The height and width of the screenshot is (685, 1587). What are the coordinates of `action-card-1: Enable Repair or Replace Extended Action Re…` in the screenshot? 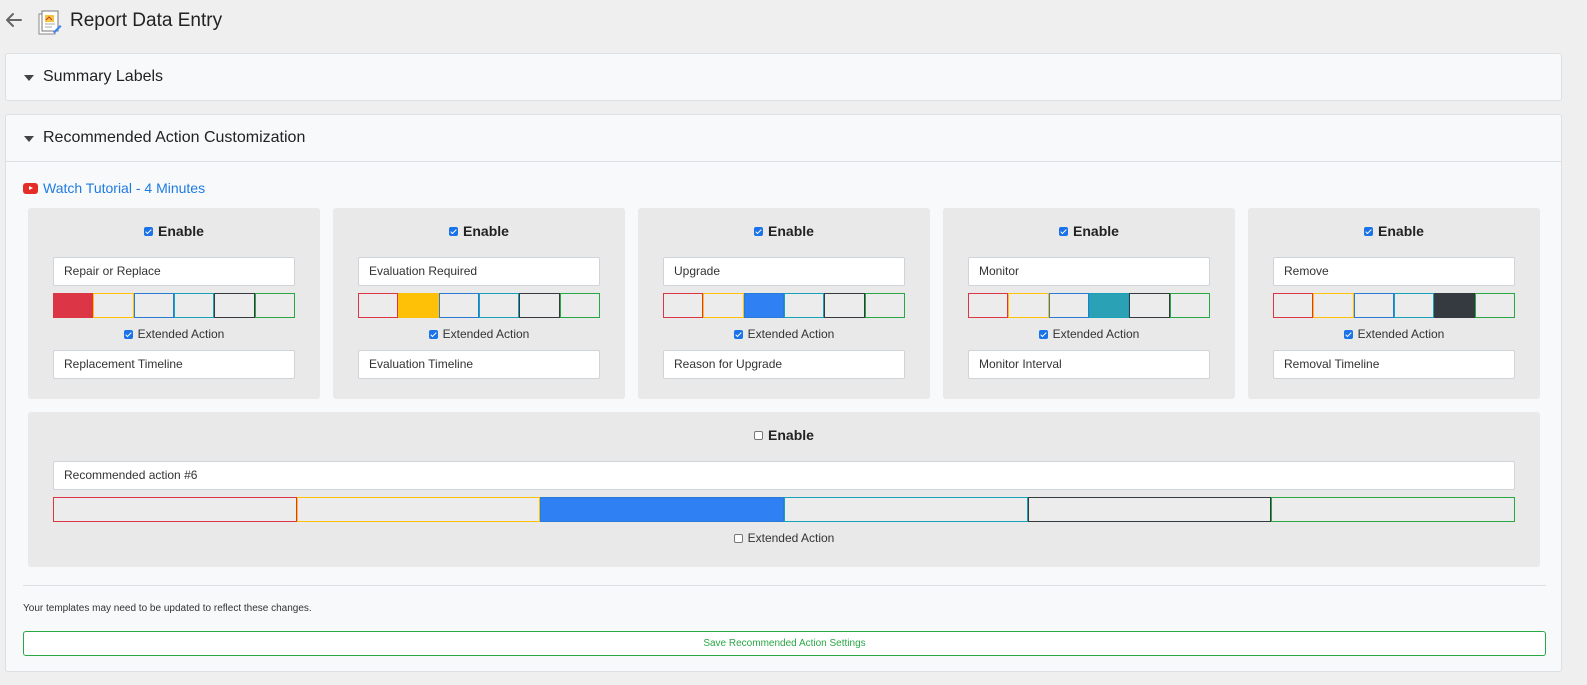 It's located at (174, 303).